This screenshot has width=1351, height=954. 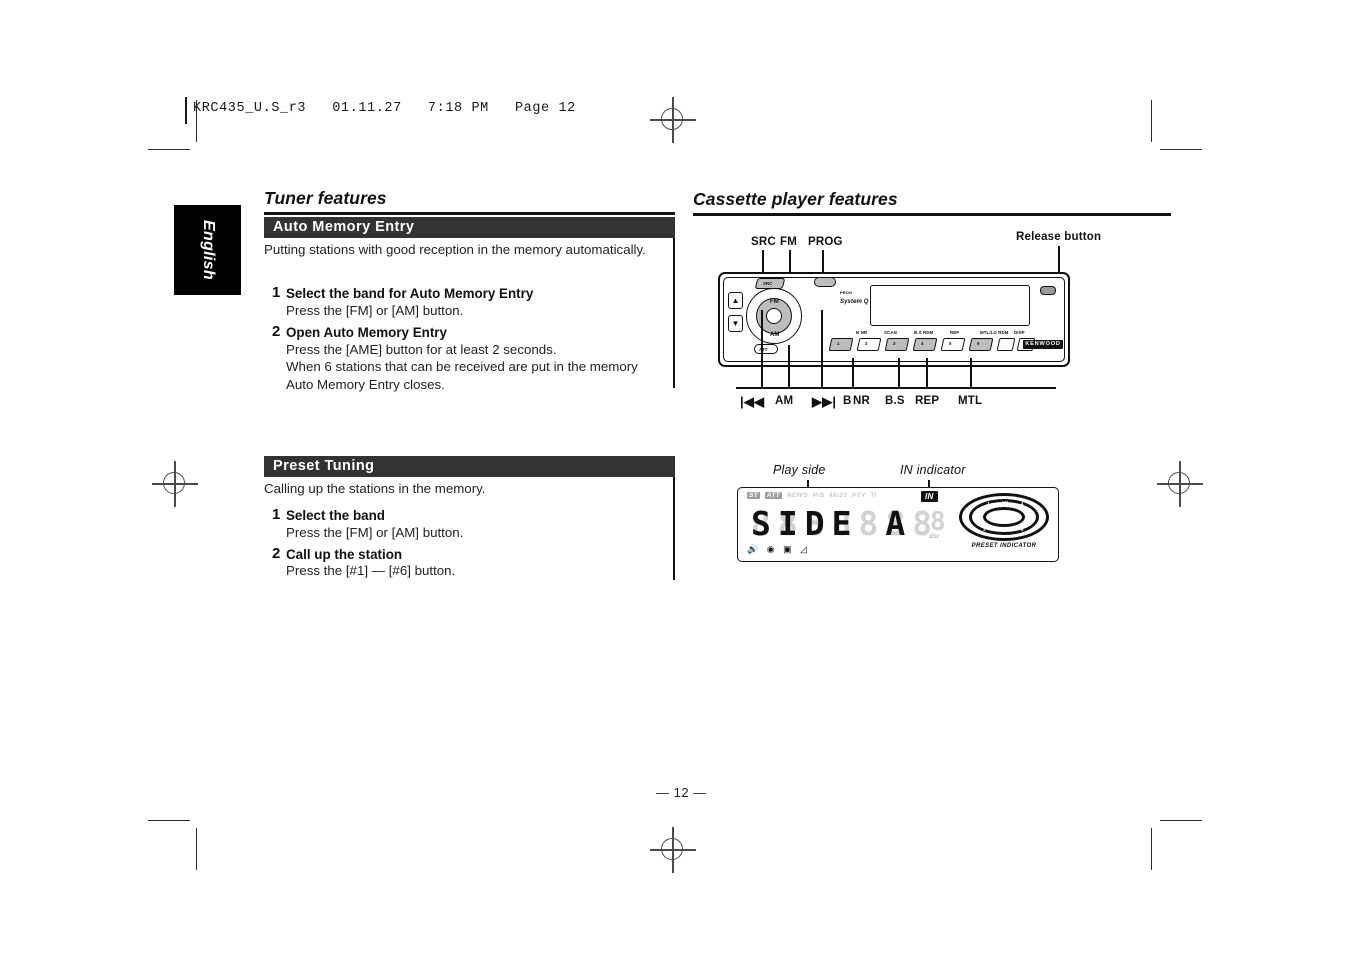 I want to click on preset-dial-band-fm: FM, so click(x=1004, y=529).